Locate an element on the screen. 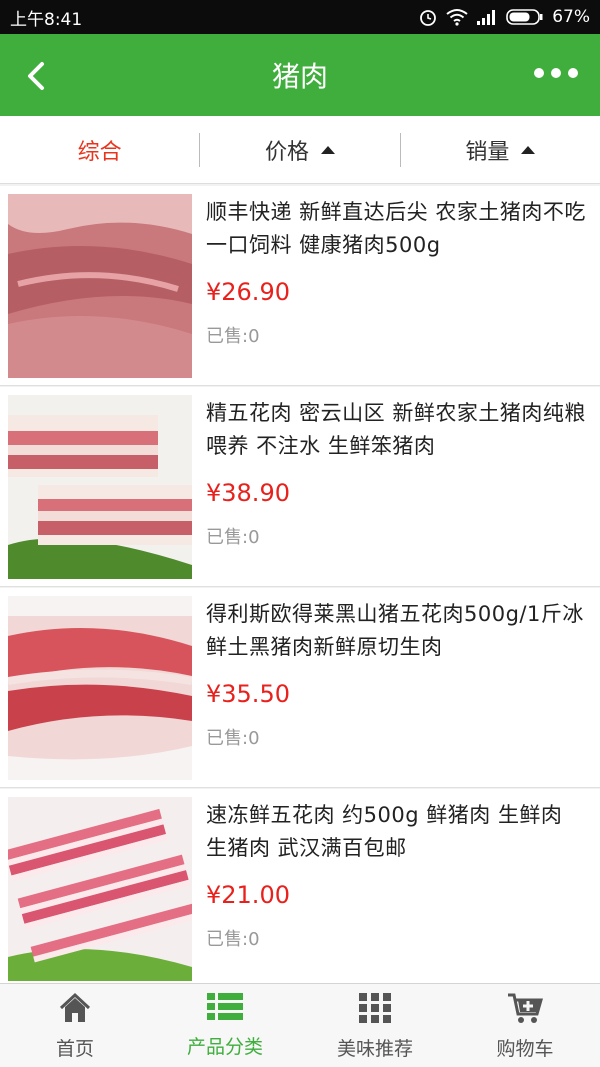  tab-cart: 购物车 is located at coordinates (525, 1025).